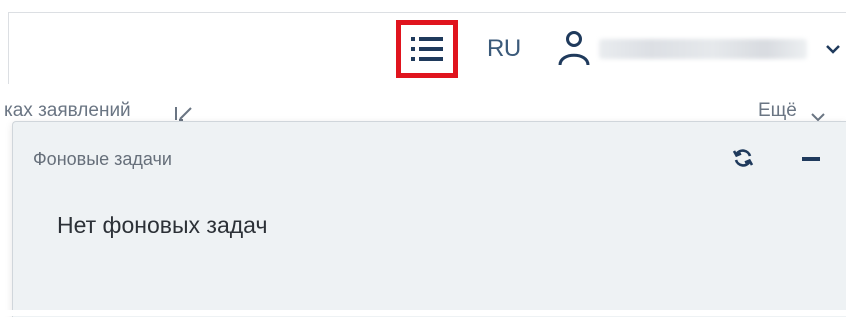 The height and width of the screenshot is (317, 846). Describe the element at coordinates (67, 110) in the screenshot. I see `breadcrumb: каx заявлений` at that location.